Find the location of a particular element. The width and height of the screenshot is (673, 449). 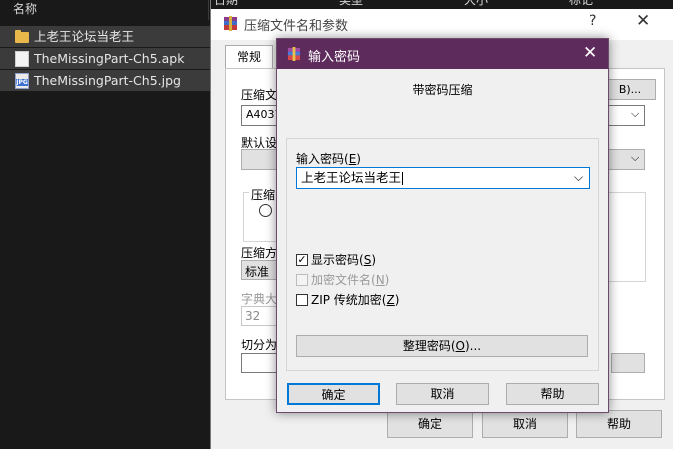

method-value: 标准 is located at coordinates (257, 272).